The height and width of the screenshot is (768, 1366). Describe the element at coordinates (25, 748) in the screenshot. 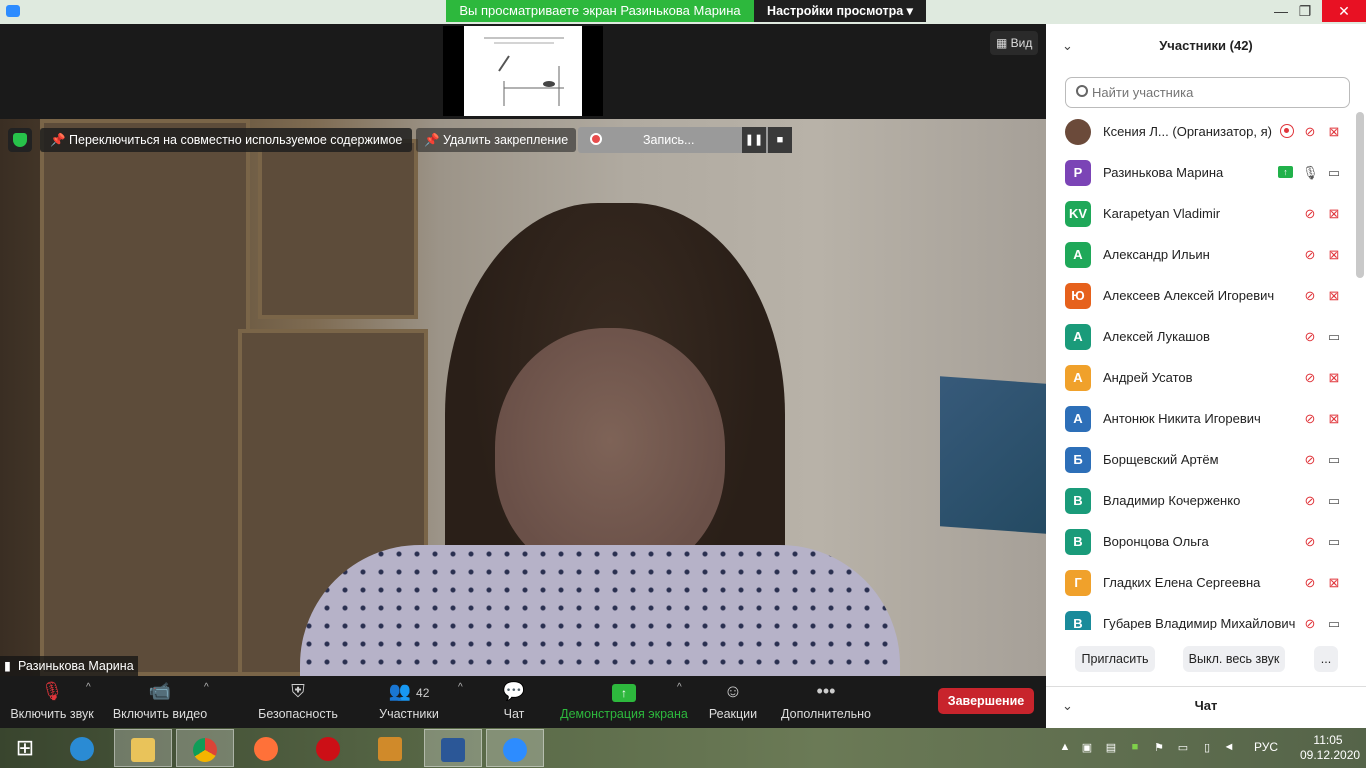

I see `windows-start-icon: ⊞` at that location.